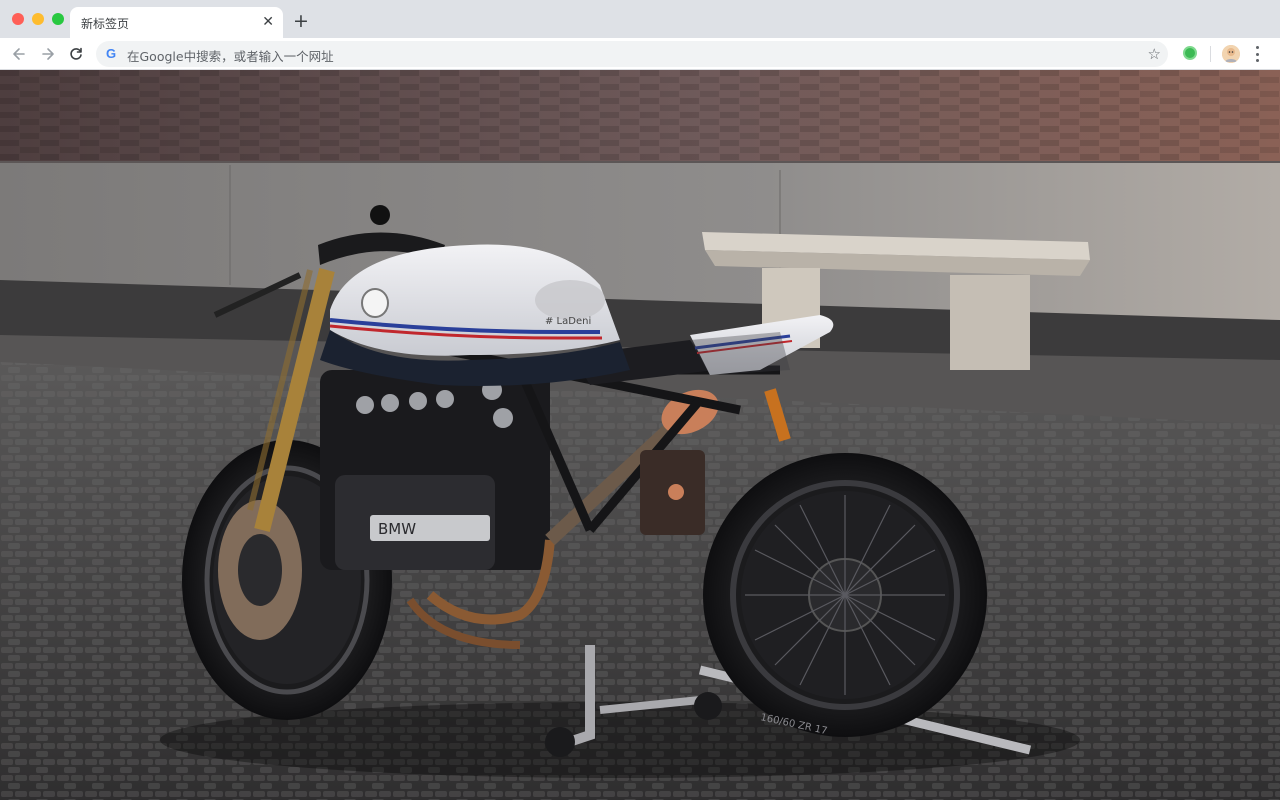 The image size is (1280, 800). Describe the element at coordinates (176, 22) in the screenshot. I see `tab-new-tab: 新标签页 ✕` at that location.